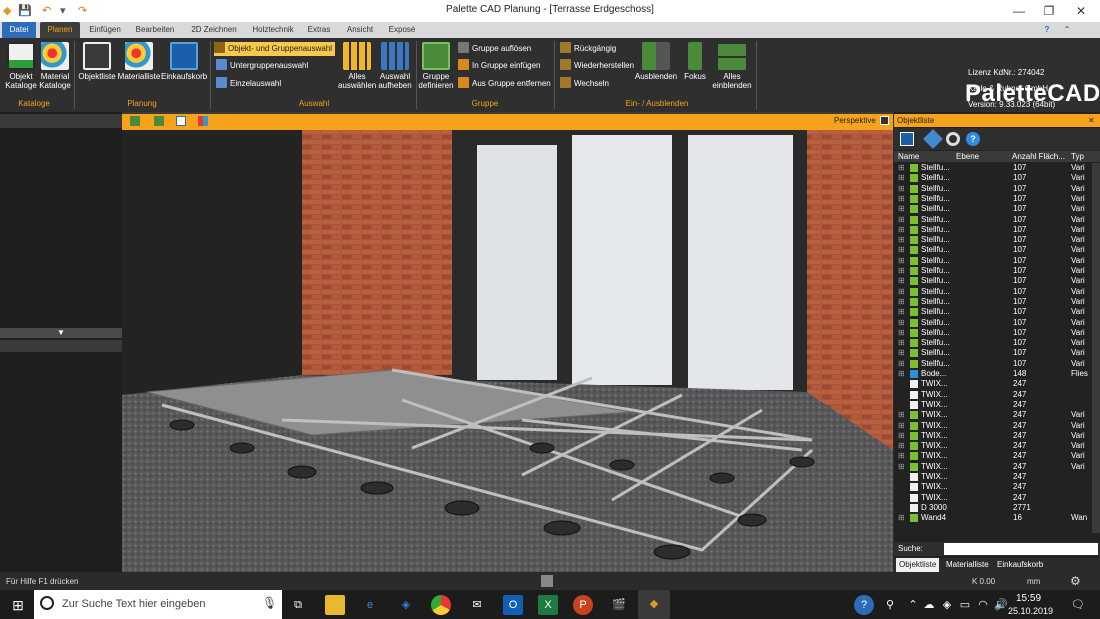  I want to click on einzelauswahl-button: Einzelauswahl, so click(248, 84).